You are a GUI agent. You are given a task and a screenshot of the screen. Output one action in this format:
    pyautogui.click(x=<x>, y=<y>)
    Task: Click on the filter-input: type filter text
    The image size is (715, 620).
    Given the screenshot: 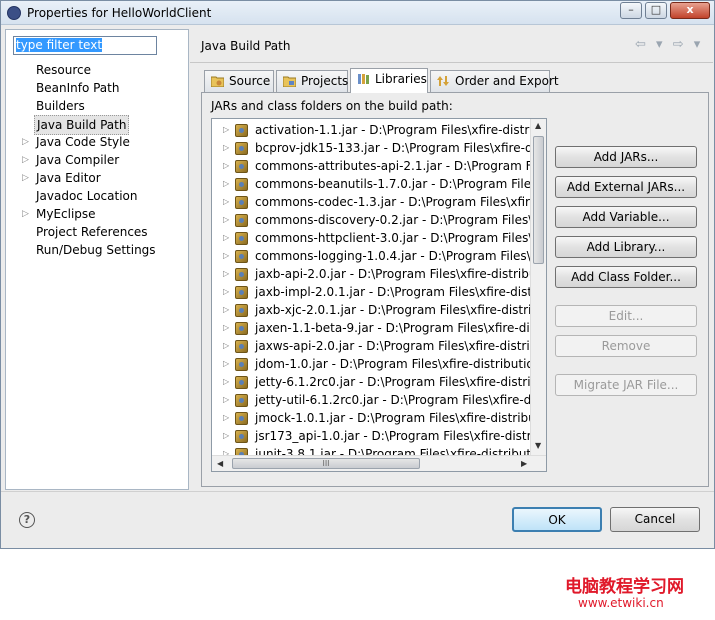 What is the action you would take?
    pyautogui.click(x=85, y=45)
    